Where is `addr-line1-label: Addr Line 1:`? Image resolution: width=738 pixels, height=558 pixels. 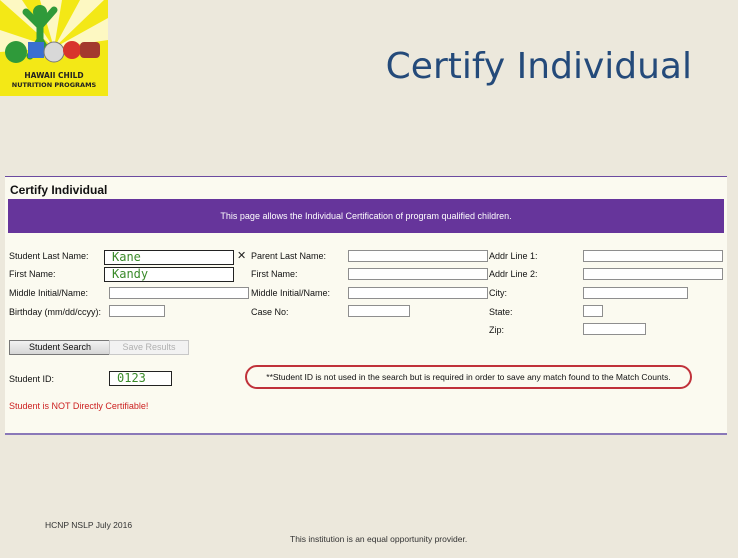
addr-line1-label: Addr Line 1: is located at coordinates (513, 256).